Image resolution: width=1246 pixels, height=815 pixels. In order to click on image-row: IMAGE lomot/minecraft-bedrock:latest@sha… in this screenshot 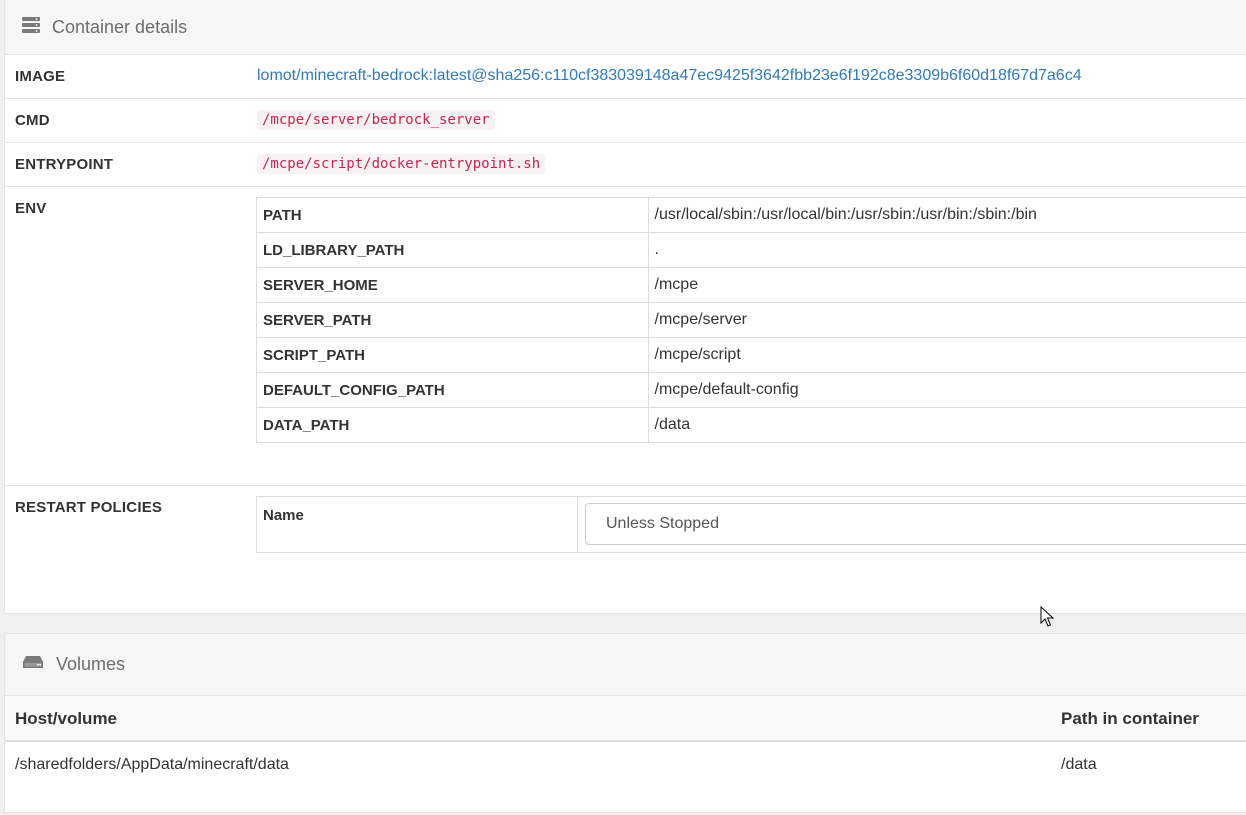, I will do `click(625, 77)`.